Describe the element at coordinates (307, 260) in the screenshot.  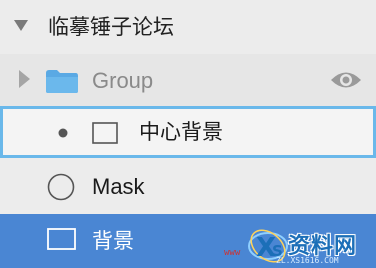
I see `watermark-url: ZL.XS1616.COM` at that location.